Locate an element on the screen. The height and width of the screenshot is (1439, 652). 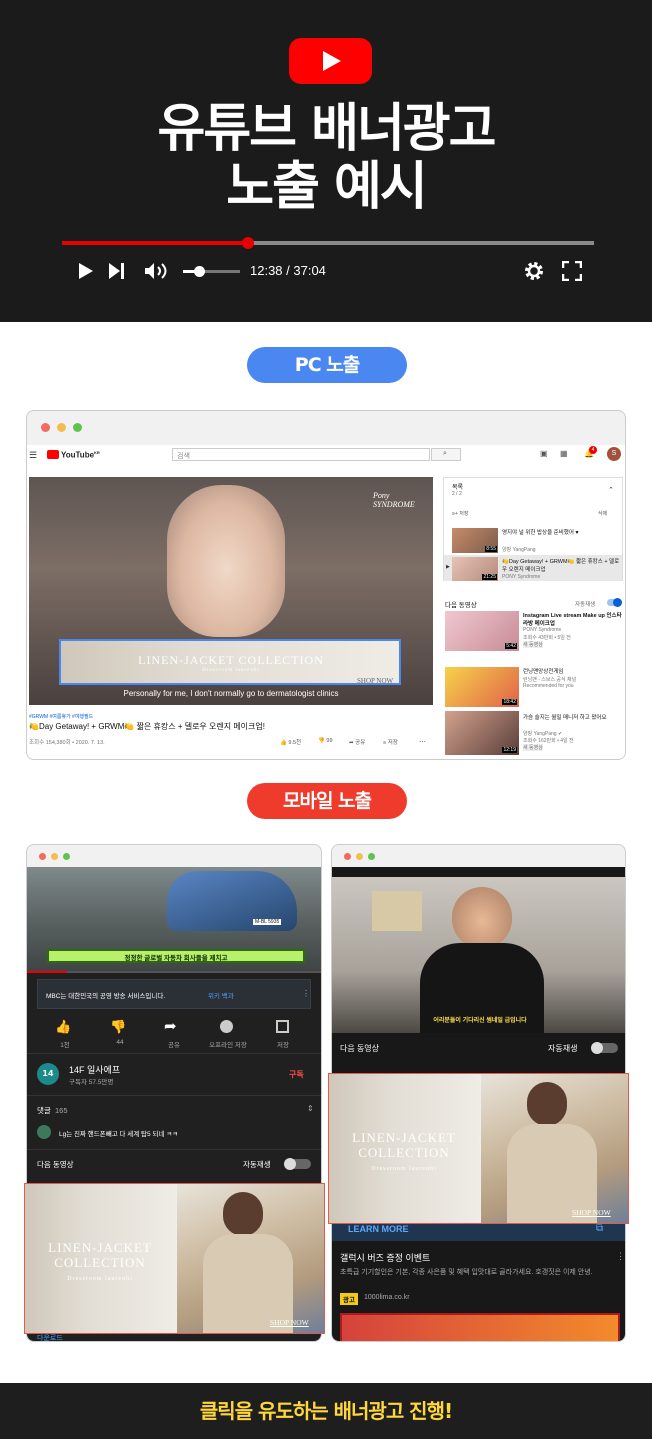
menu-icon: ☰ is located at coordinates (33, 455).